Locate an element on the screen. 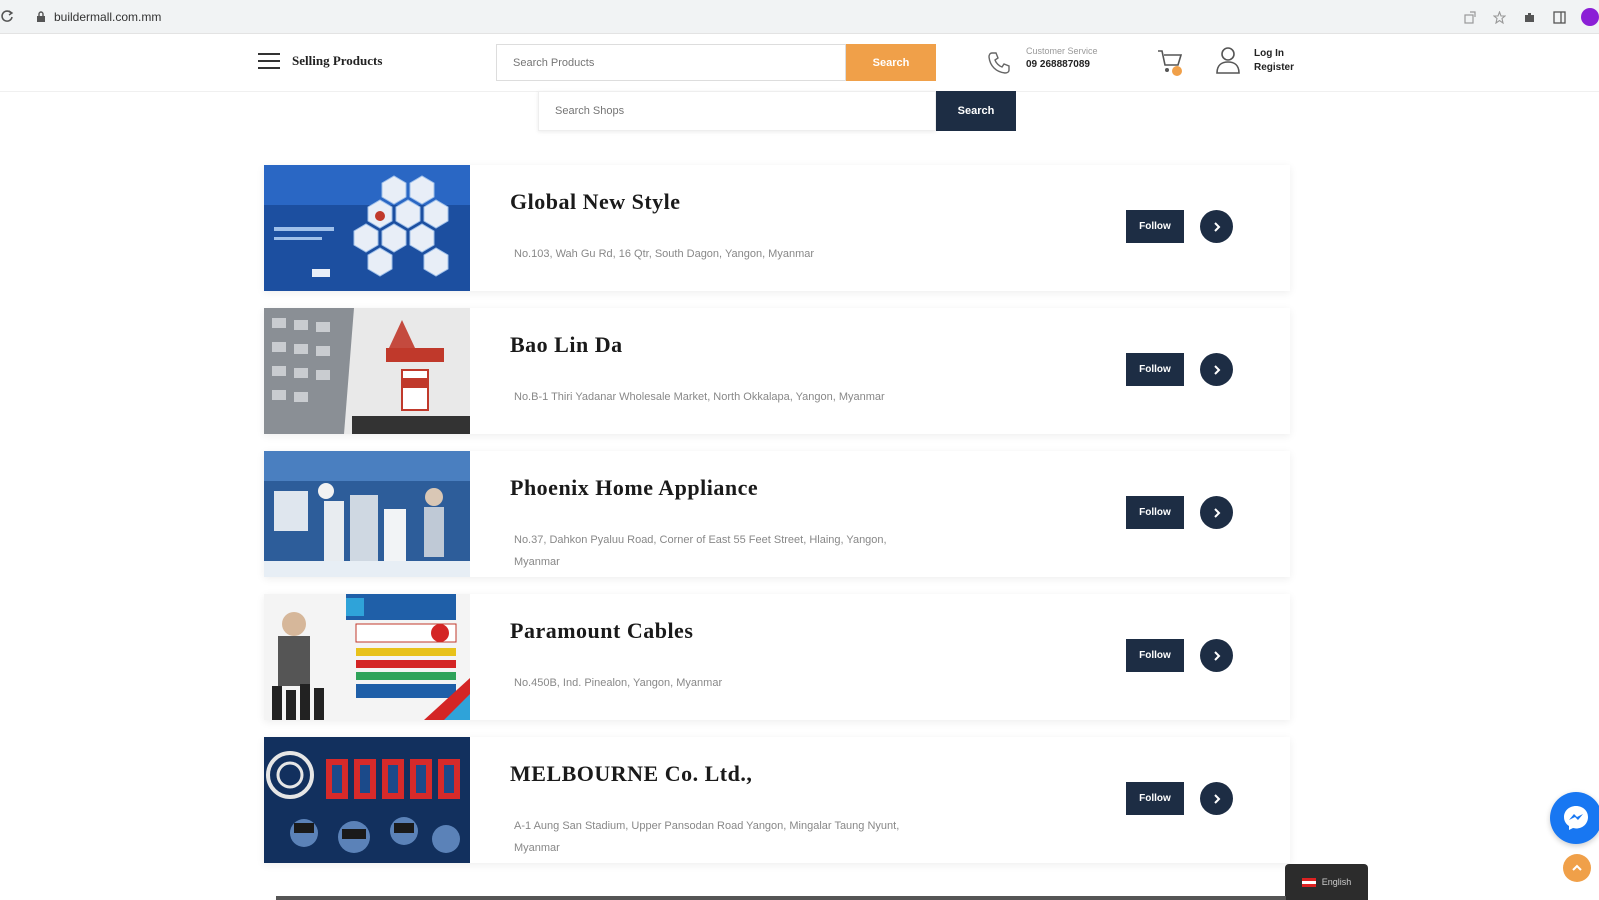 This screenshot has height=900, width=1599. shop-name: Bao Lin Da is located at coordinates (566, 345).